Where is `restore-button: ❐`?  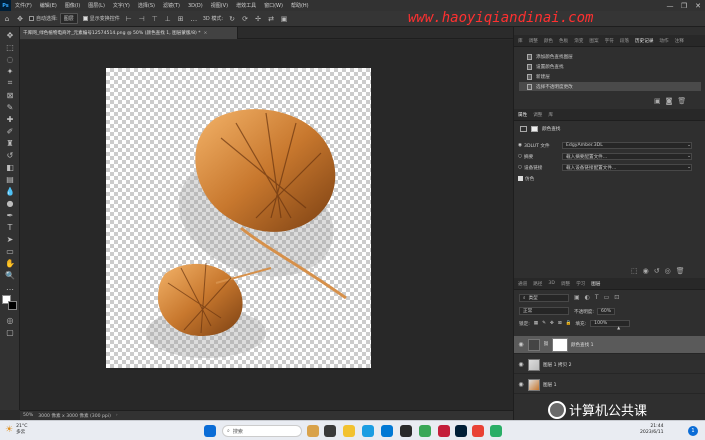
restore-button: ❐ is located at coordinates (684, 6).